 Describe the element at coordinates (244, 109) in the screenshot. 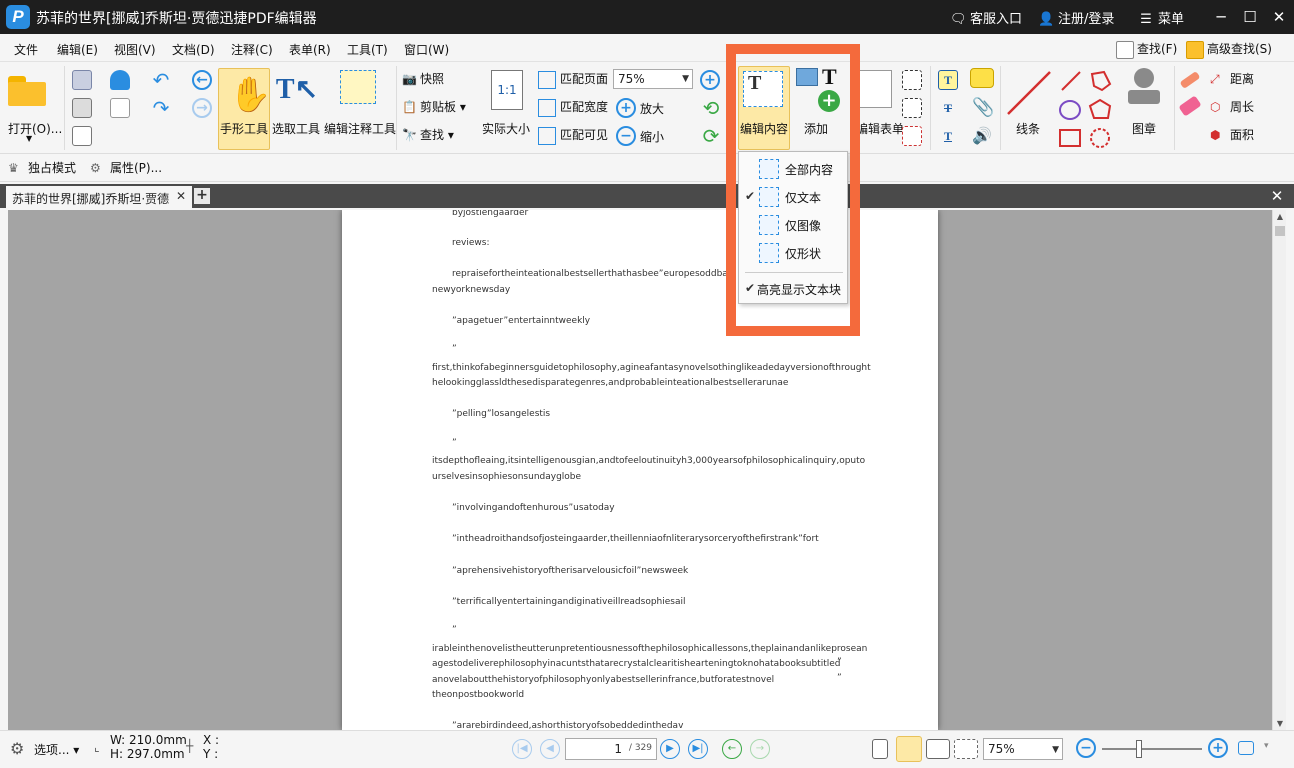

I see `hand-tool-button: ✋` at that location.